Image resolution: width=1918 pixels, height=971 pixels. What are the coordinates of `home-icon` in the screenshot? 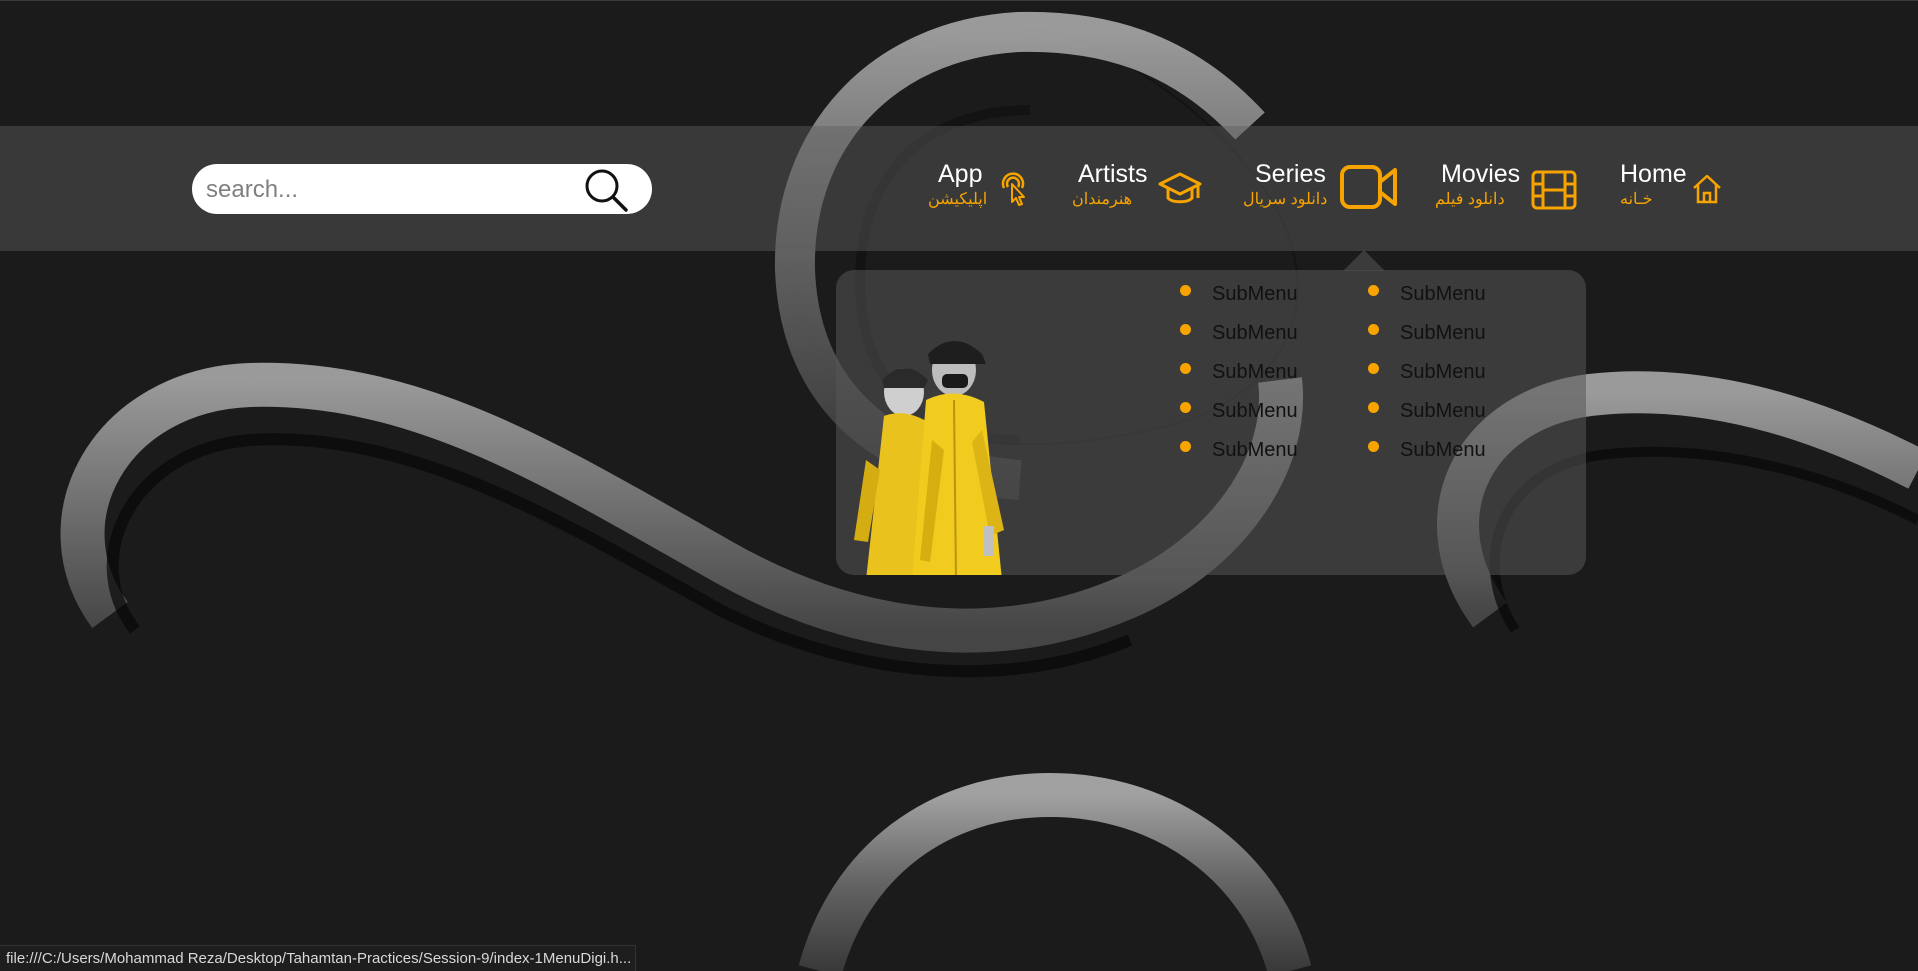 It's located at (1707, 189).